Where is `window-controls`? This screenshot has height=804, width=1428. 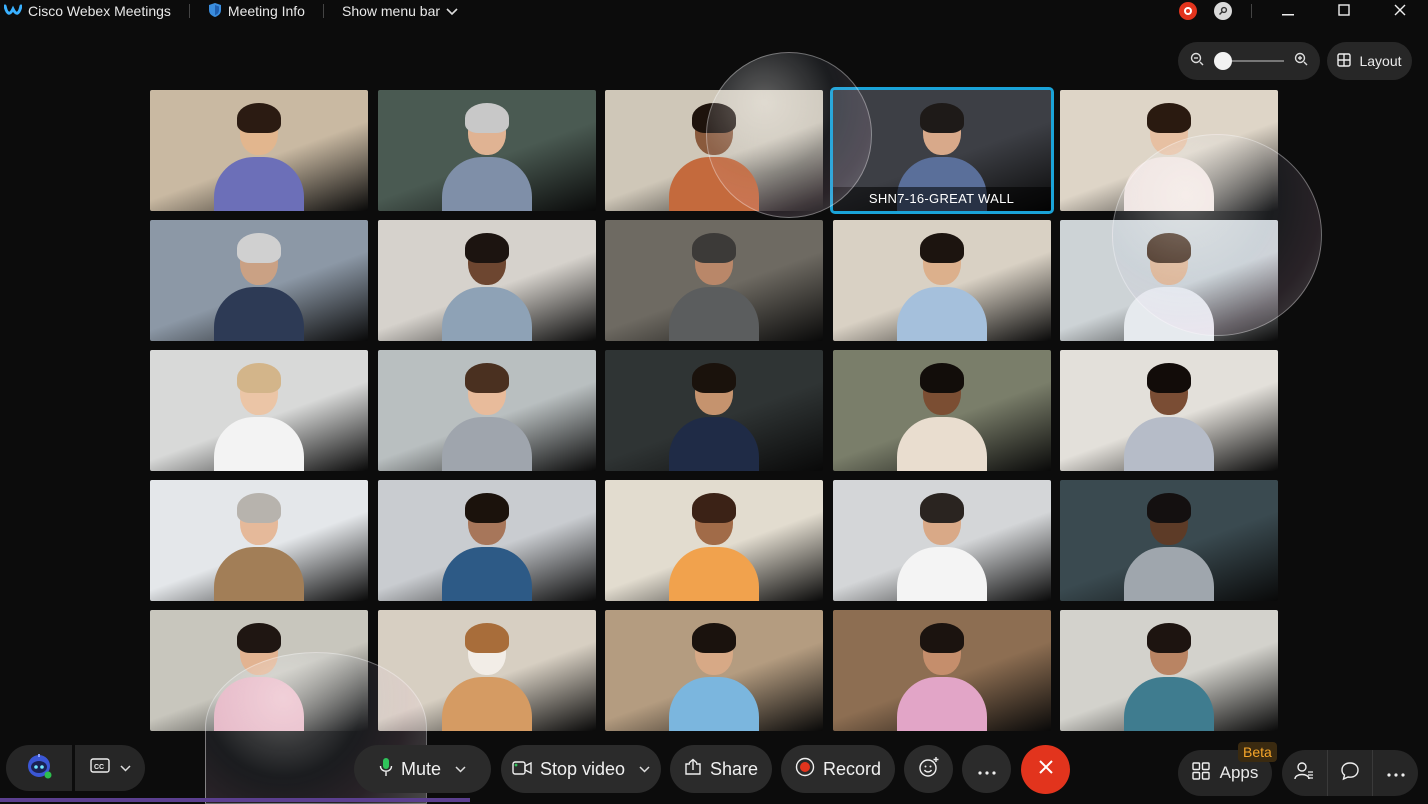
window-controls is located at coordinates (1300, 11).